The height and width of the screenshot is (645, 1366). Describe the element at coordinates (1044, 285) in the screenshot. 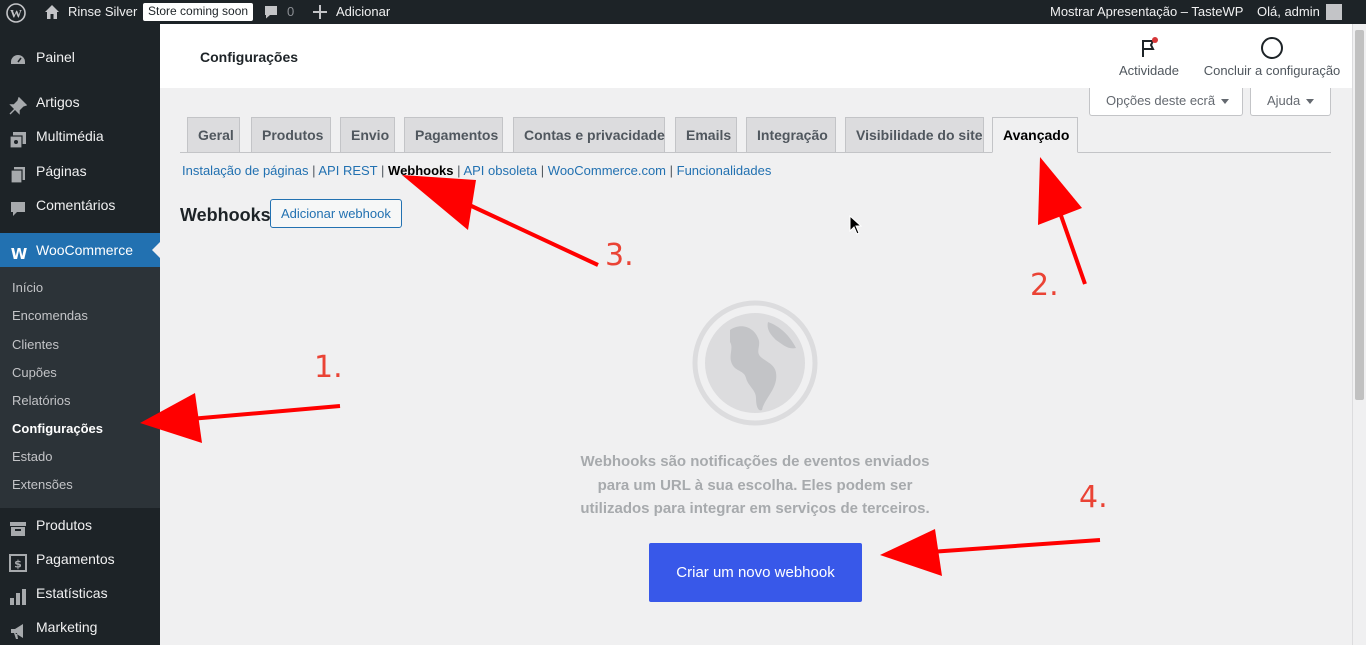

I see `annotation-2: 2.` at that location.